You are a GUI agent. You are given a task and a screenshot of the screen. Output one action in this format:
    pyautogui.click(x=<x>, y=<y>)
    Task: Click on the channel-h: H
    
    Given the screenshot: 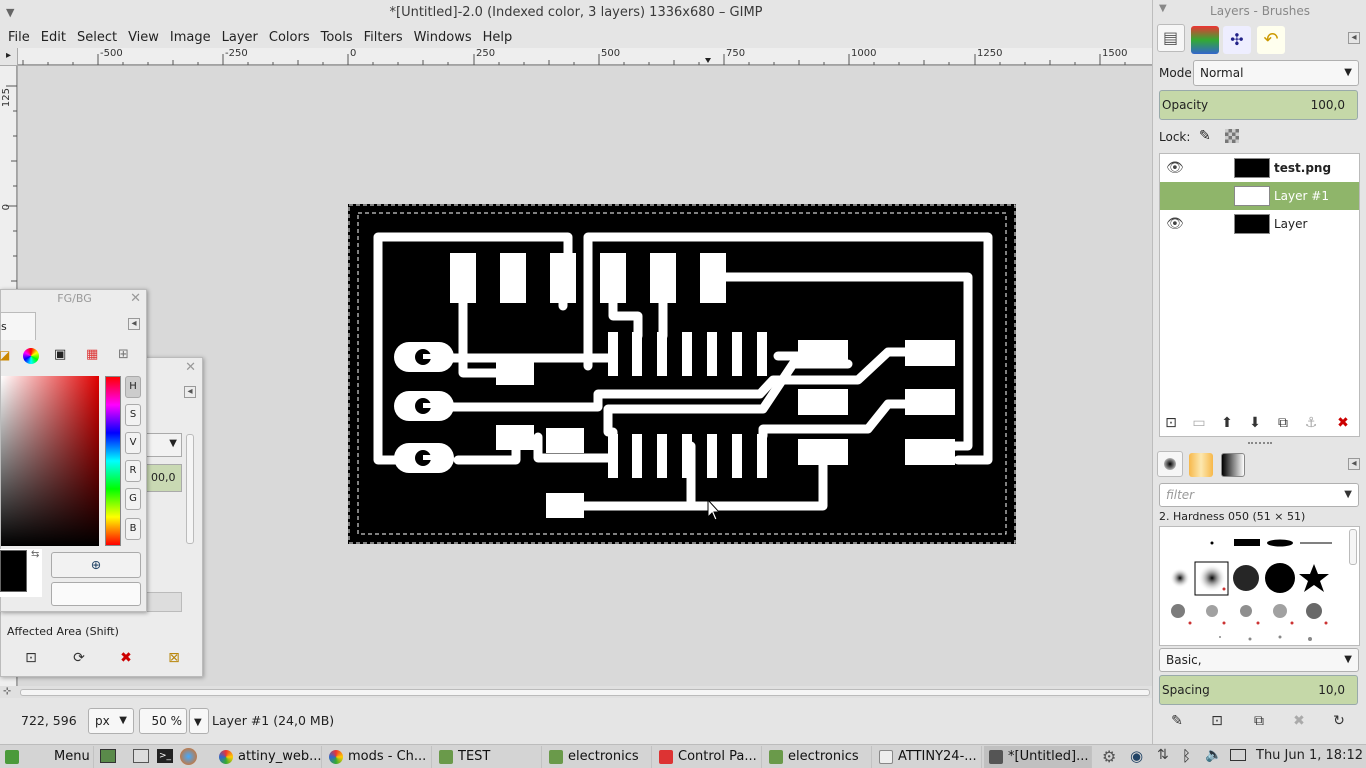 What is the action you would take?
    pyautogui.click(x=133, y=387)
    